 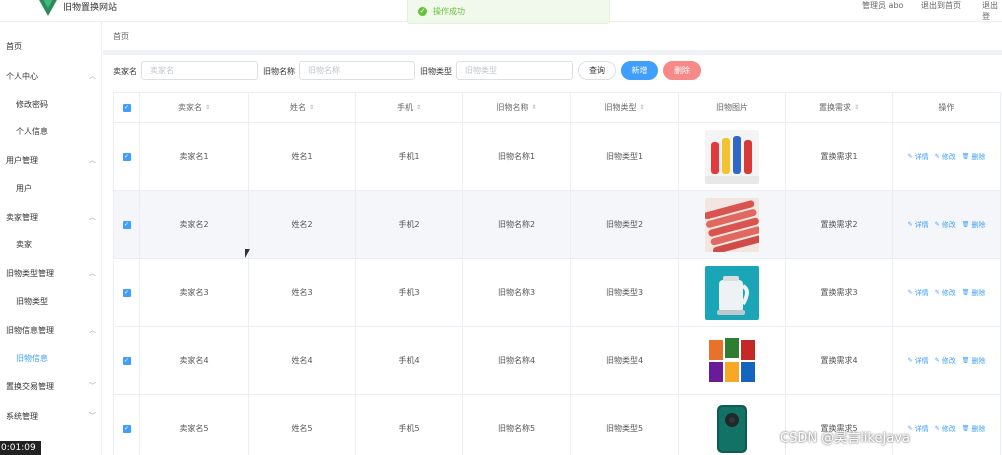 What do you see at coordinates (51, 76) in the screenshot?
I see `sidebar-group-personal: 个人中心 ︿` at bounding box center [51, 76].